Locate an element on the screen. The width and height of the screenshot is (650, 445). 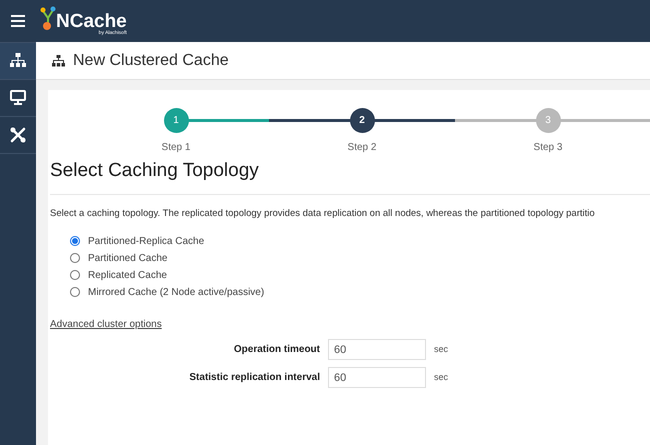
menu-icon is located at coordinates (18, 21).